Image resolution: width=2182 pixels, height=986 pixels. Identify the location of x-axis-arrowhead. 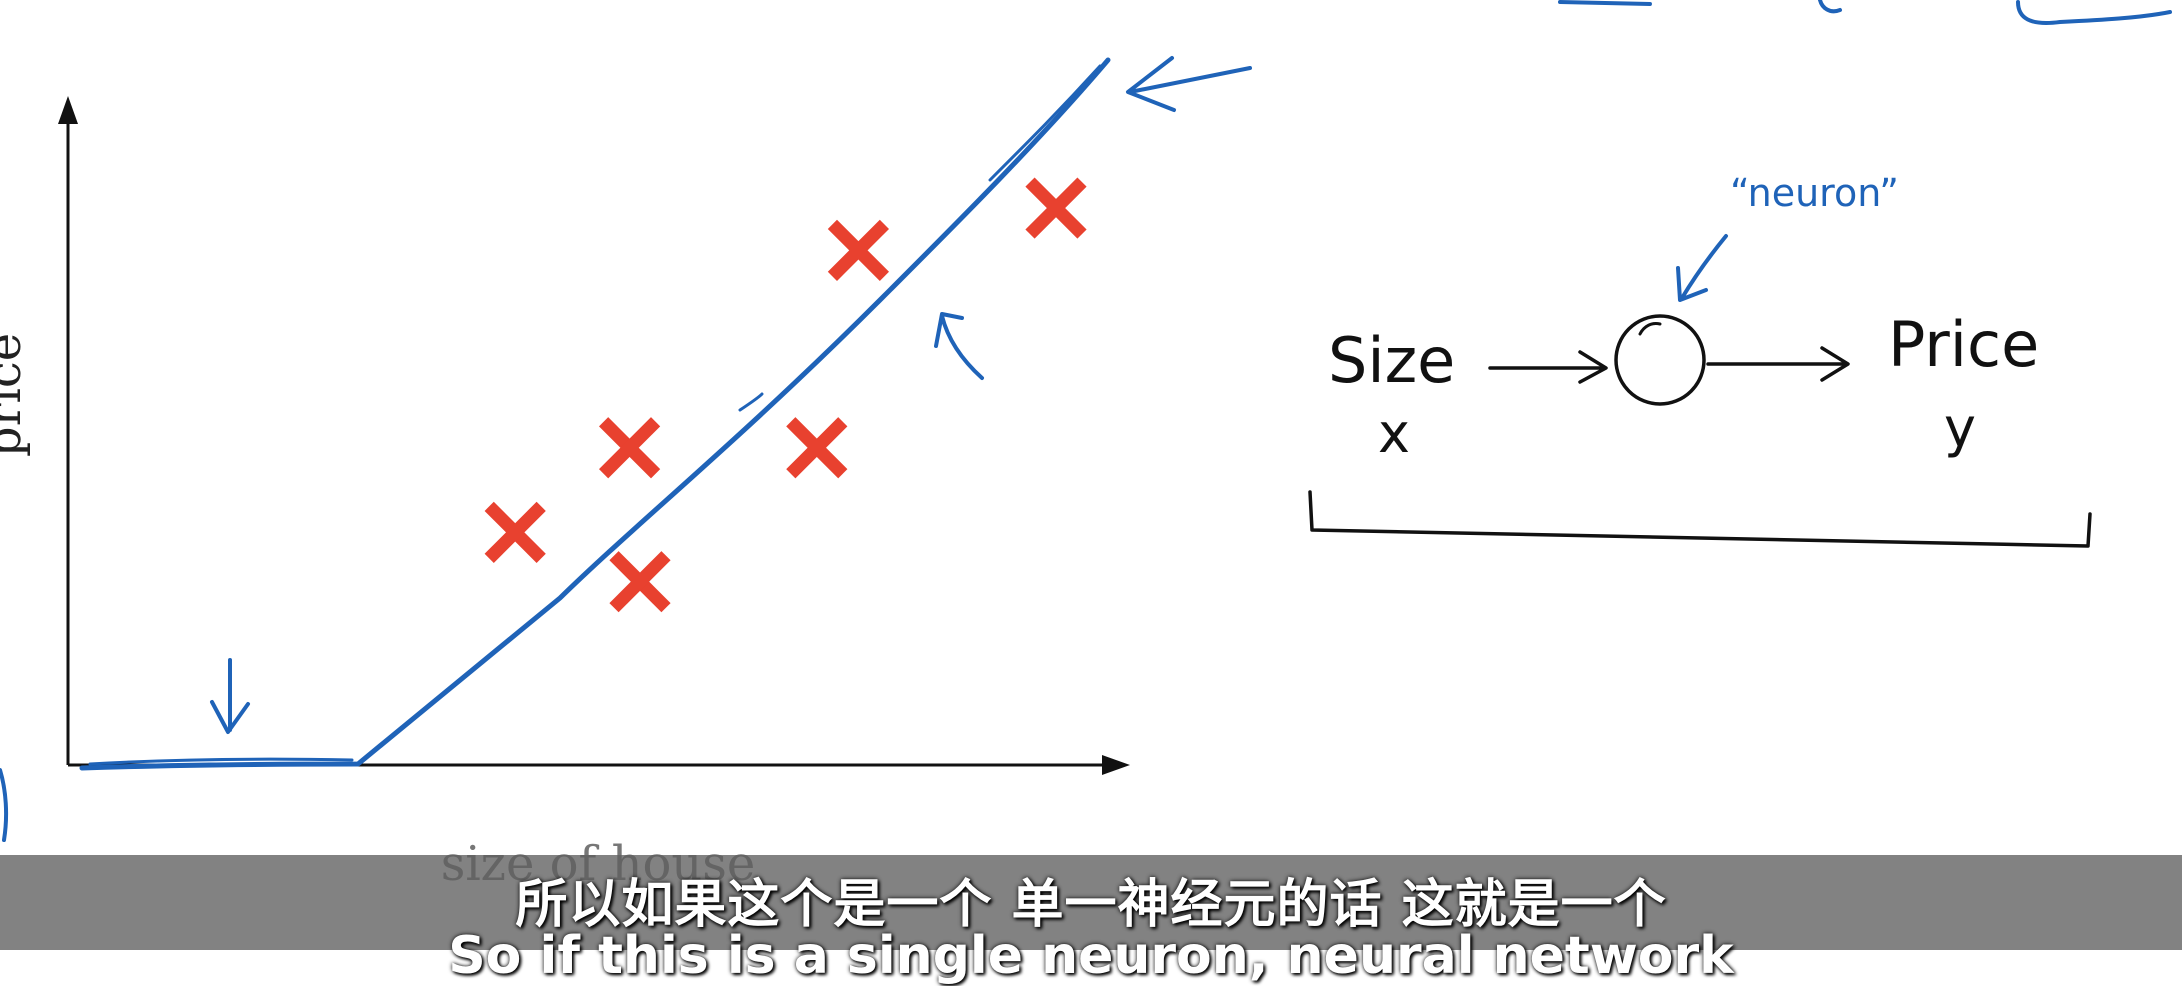
(1116, 765).